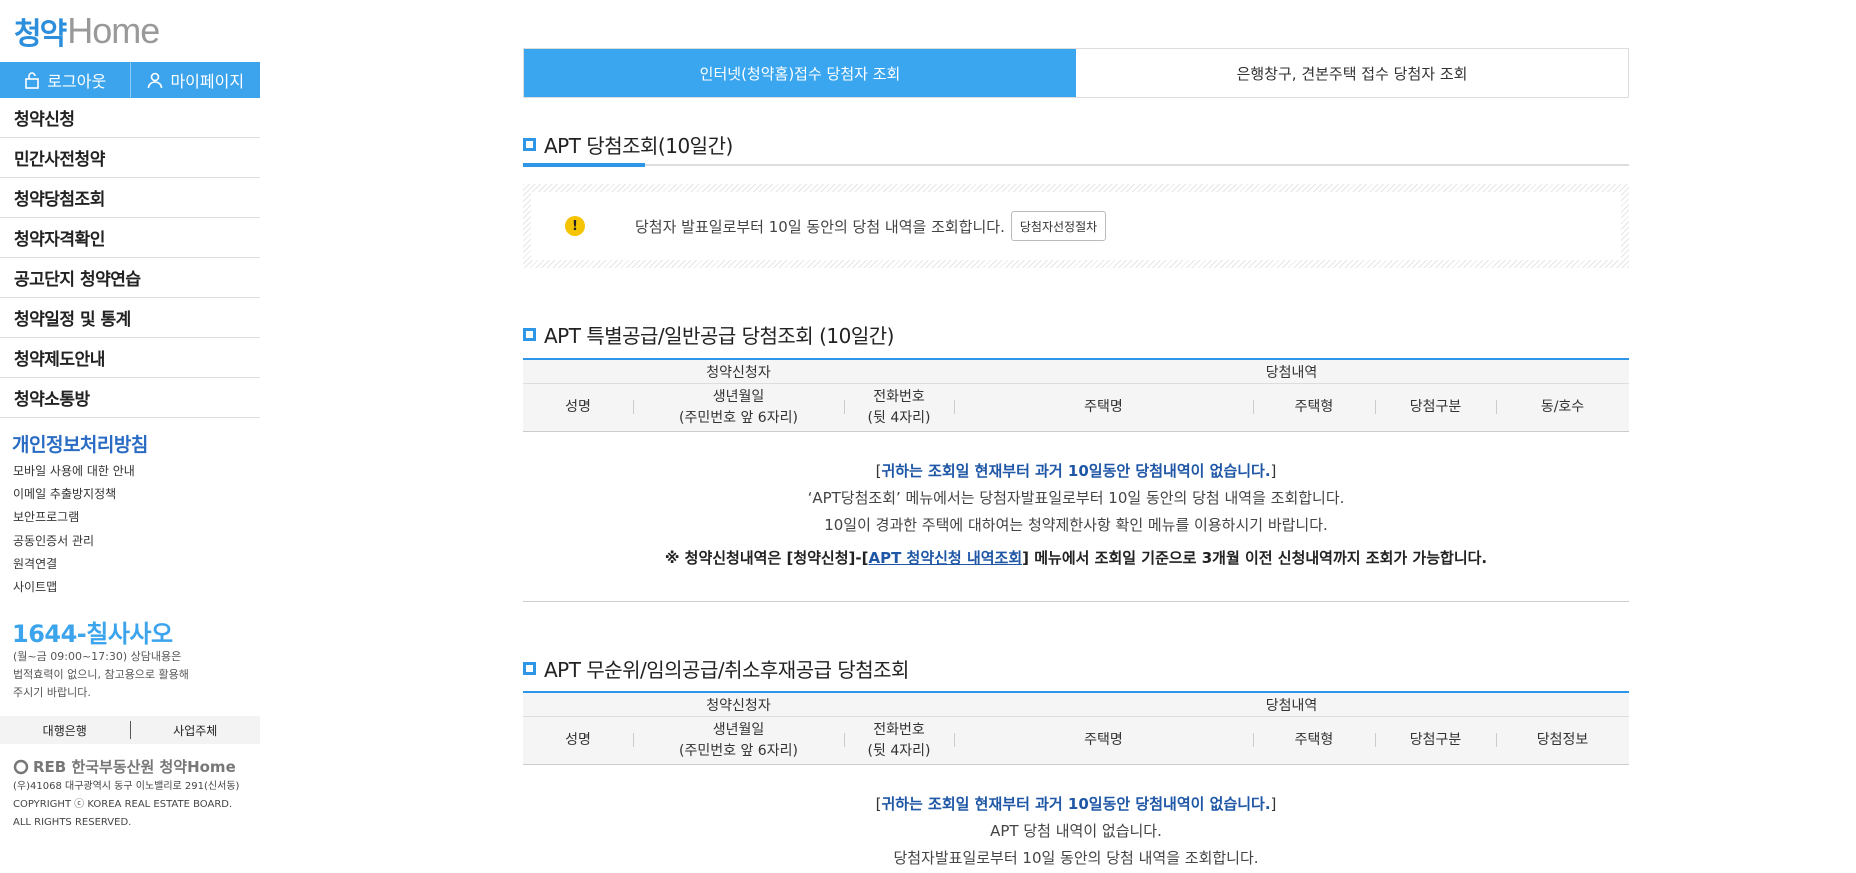 Image resolution: width=1856 pixels, height=873 pixels. Describe the element at coordinates (80, 443) in the screenshot. I see `privacy-policy-link: 개인정보처리방침` at that location.